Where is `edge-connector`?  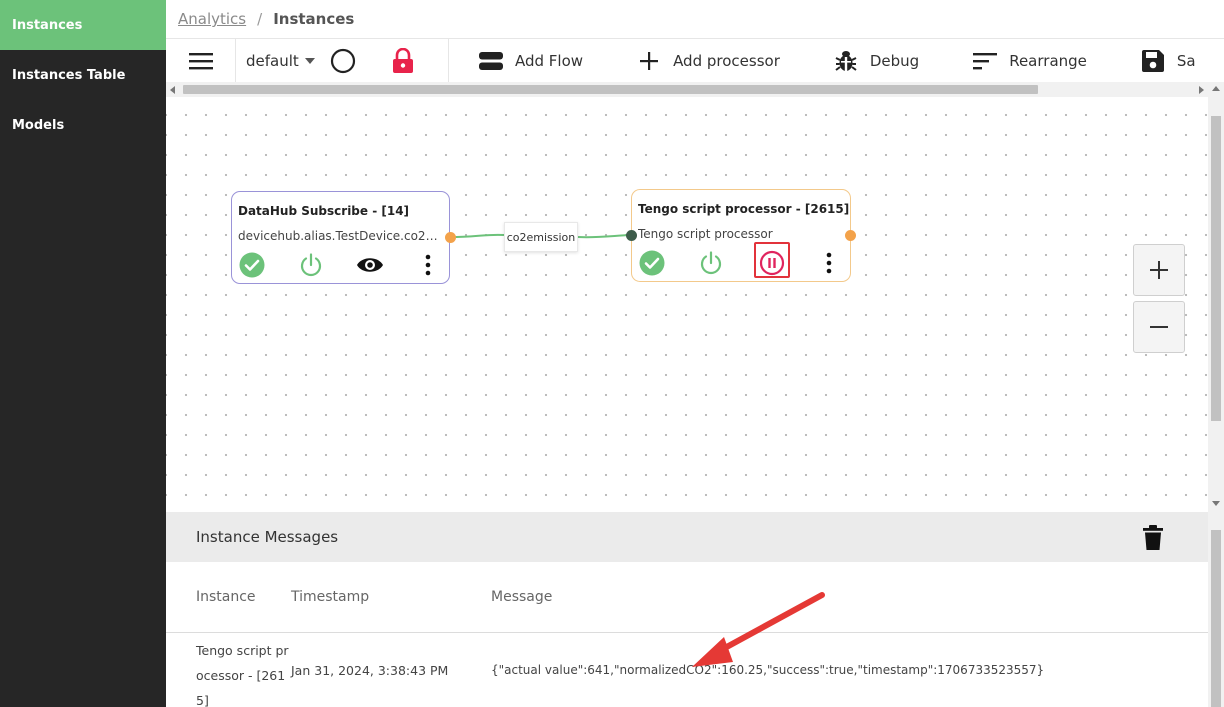 edge-connector is located at coordinates (540, 236).